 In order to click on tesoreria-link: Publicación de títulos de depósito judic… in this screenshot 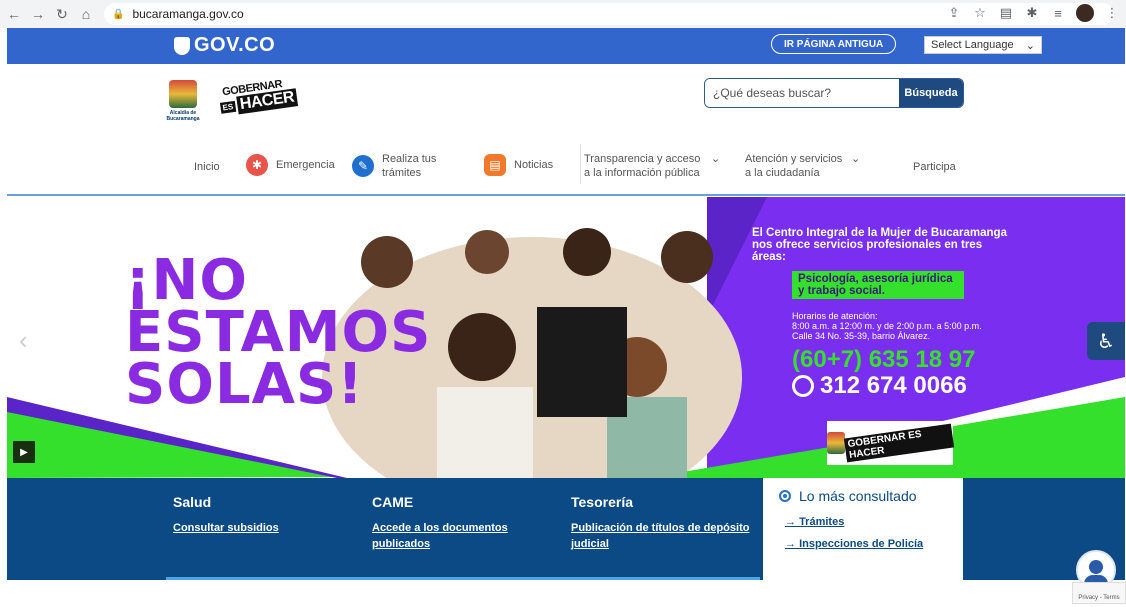, I will do `click(666, 536)`.